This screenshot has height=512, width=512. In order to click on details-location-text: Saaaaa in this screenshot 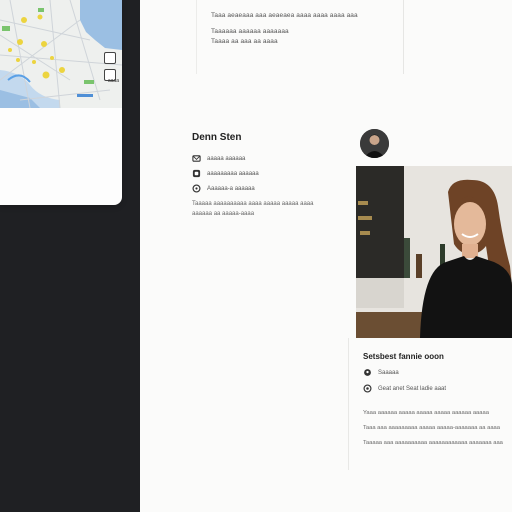, I will do `click(388, 372)`.